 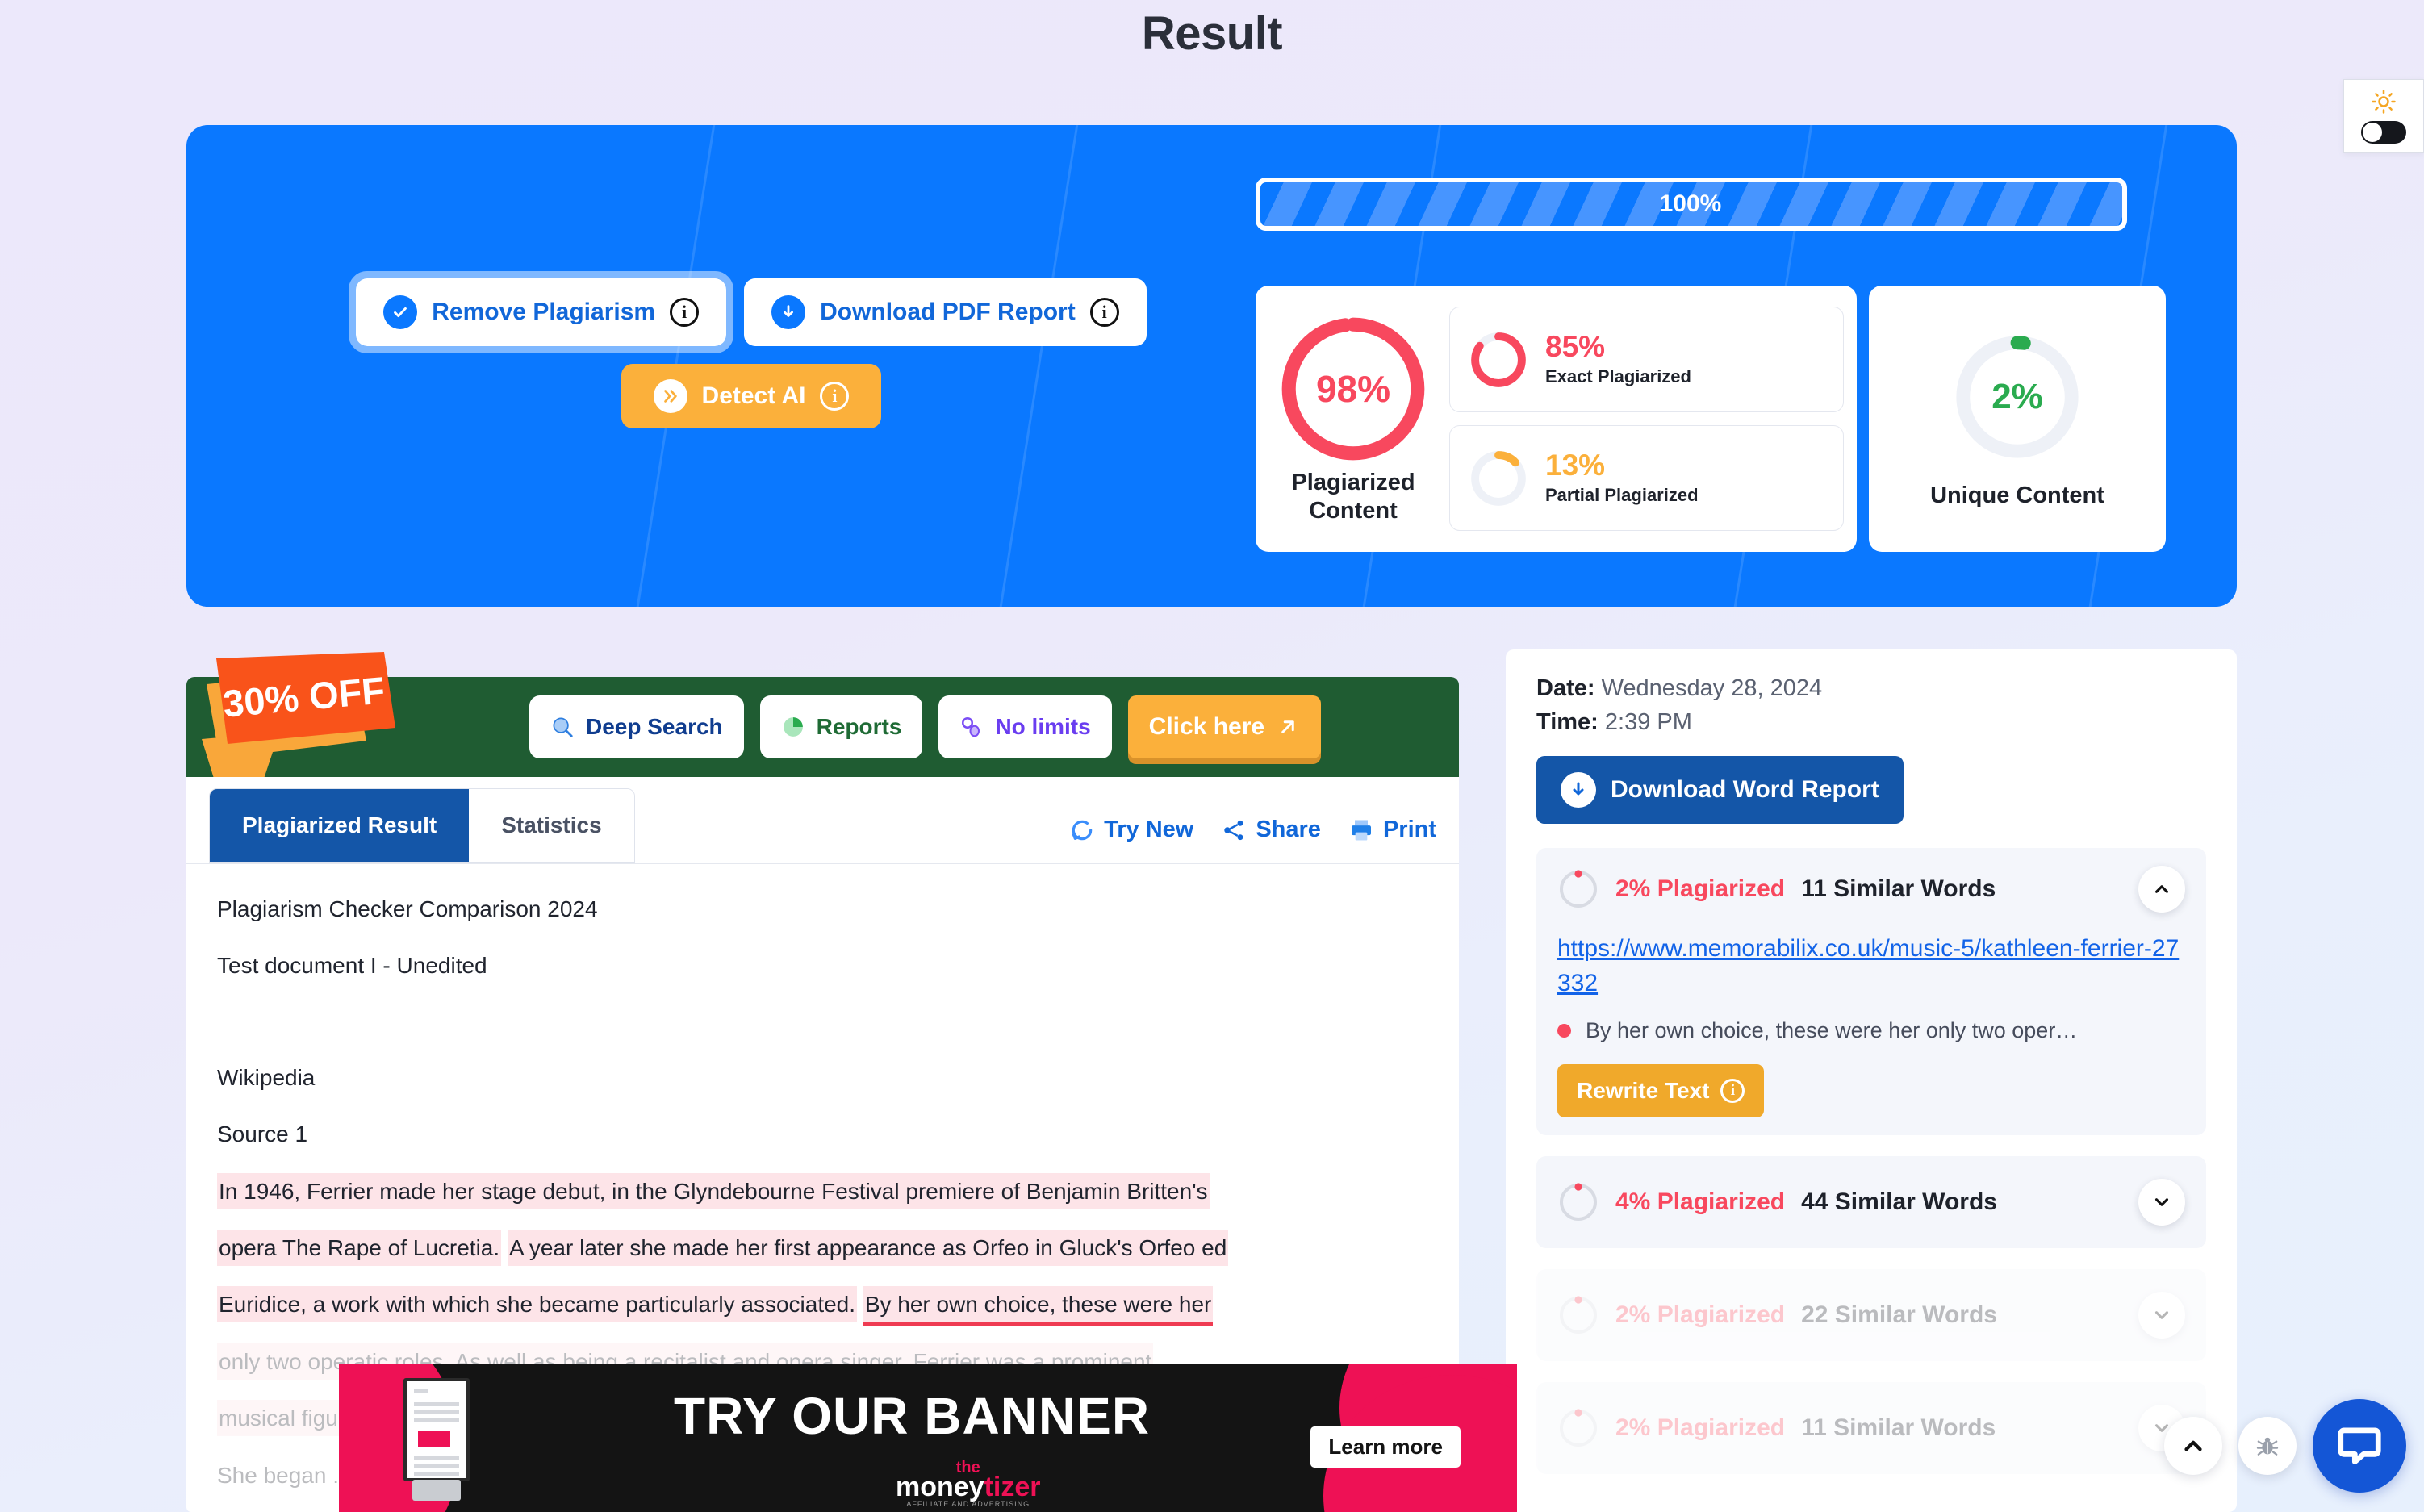 I want to click on plagiarized-percent: 98%, so click(x=1353, y=388).